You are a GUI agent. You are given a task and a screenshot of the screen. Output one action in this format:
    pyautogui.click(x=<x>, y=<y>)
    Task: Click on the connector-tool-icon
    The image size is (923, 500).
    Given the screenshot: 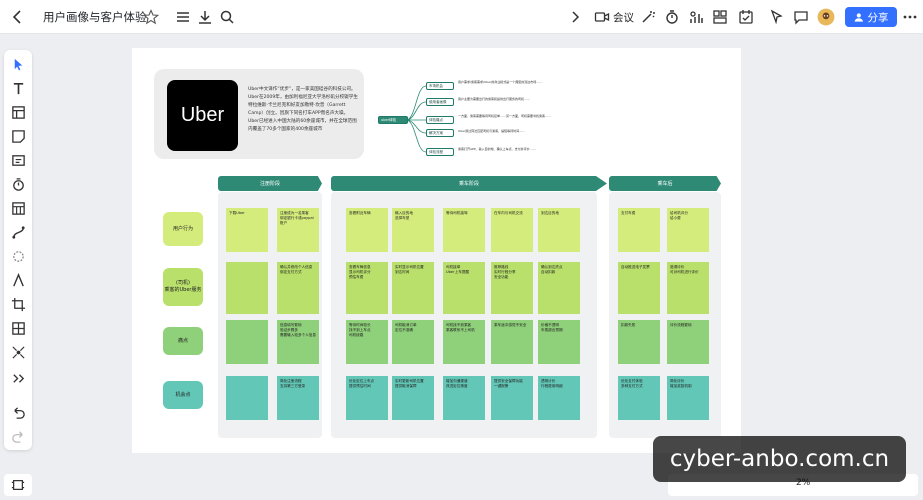 What is the action you would take?
    pyautogui.click(x=18, y=232)
    